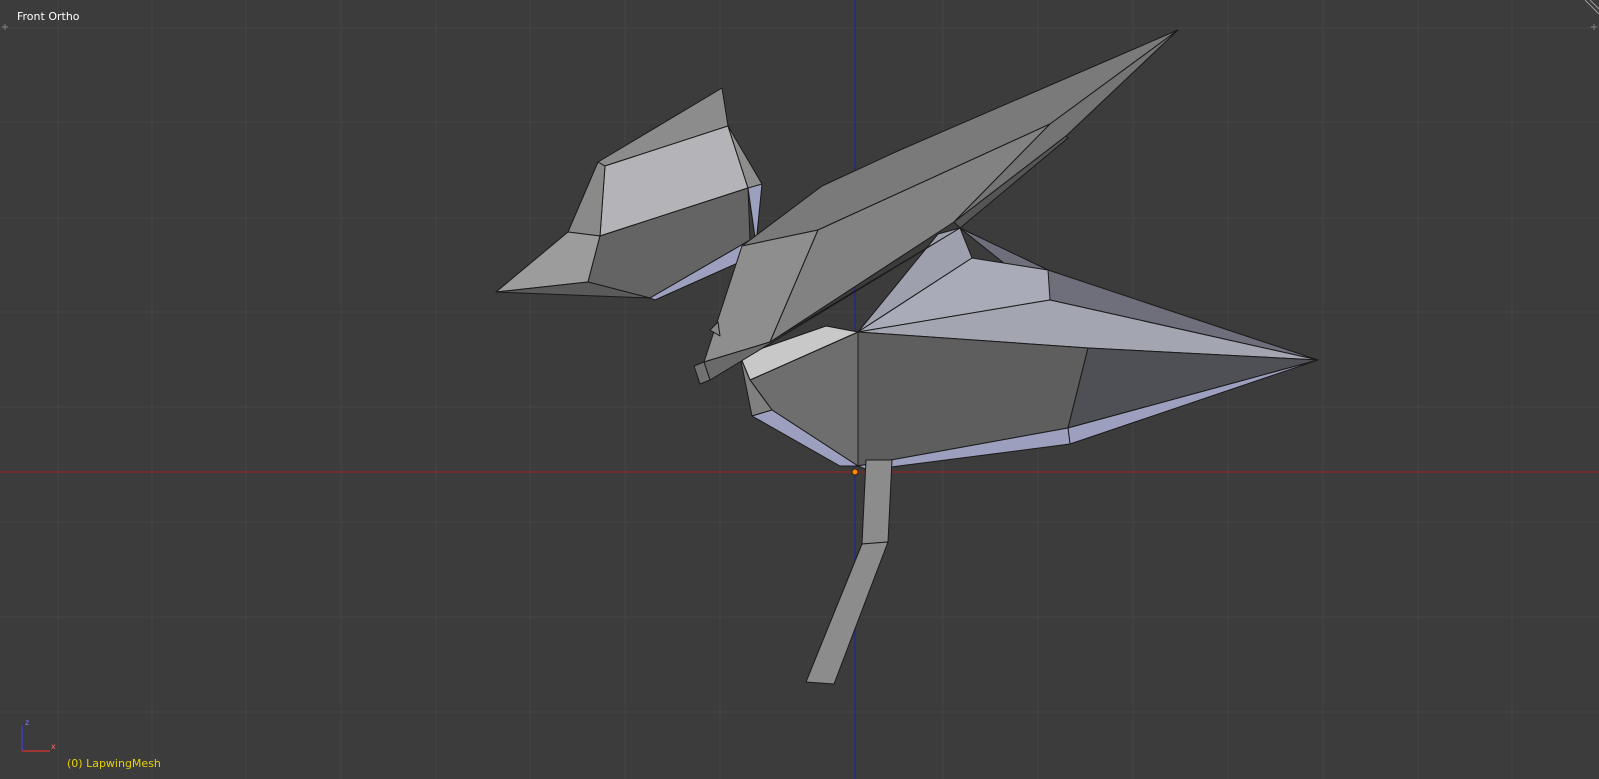 This screenshot has width=1599, height=779. What do you see at coordinates (855, 472) in the screenshot?
I see `origin-point` at bounding box center [855, 472].